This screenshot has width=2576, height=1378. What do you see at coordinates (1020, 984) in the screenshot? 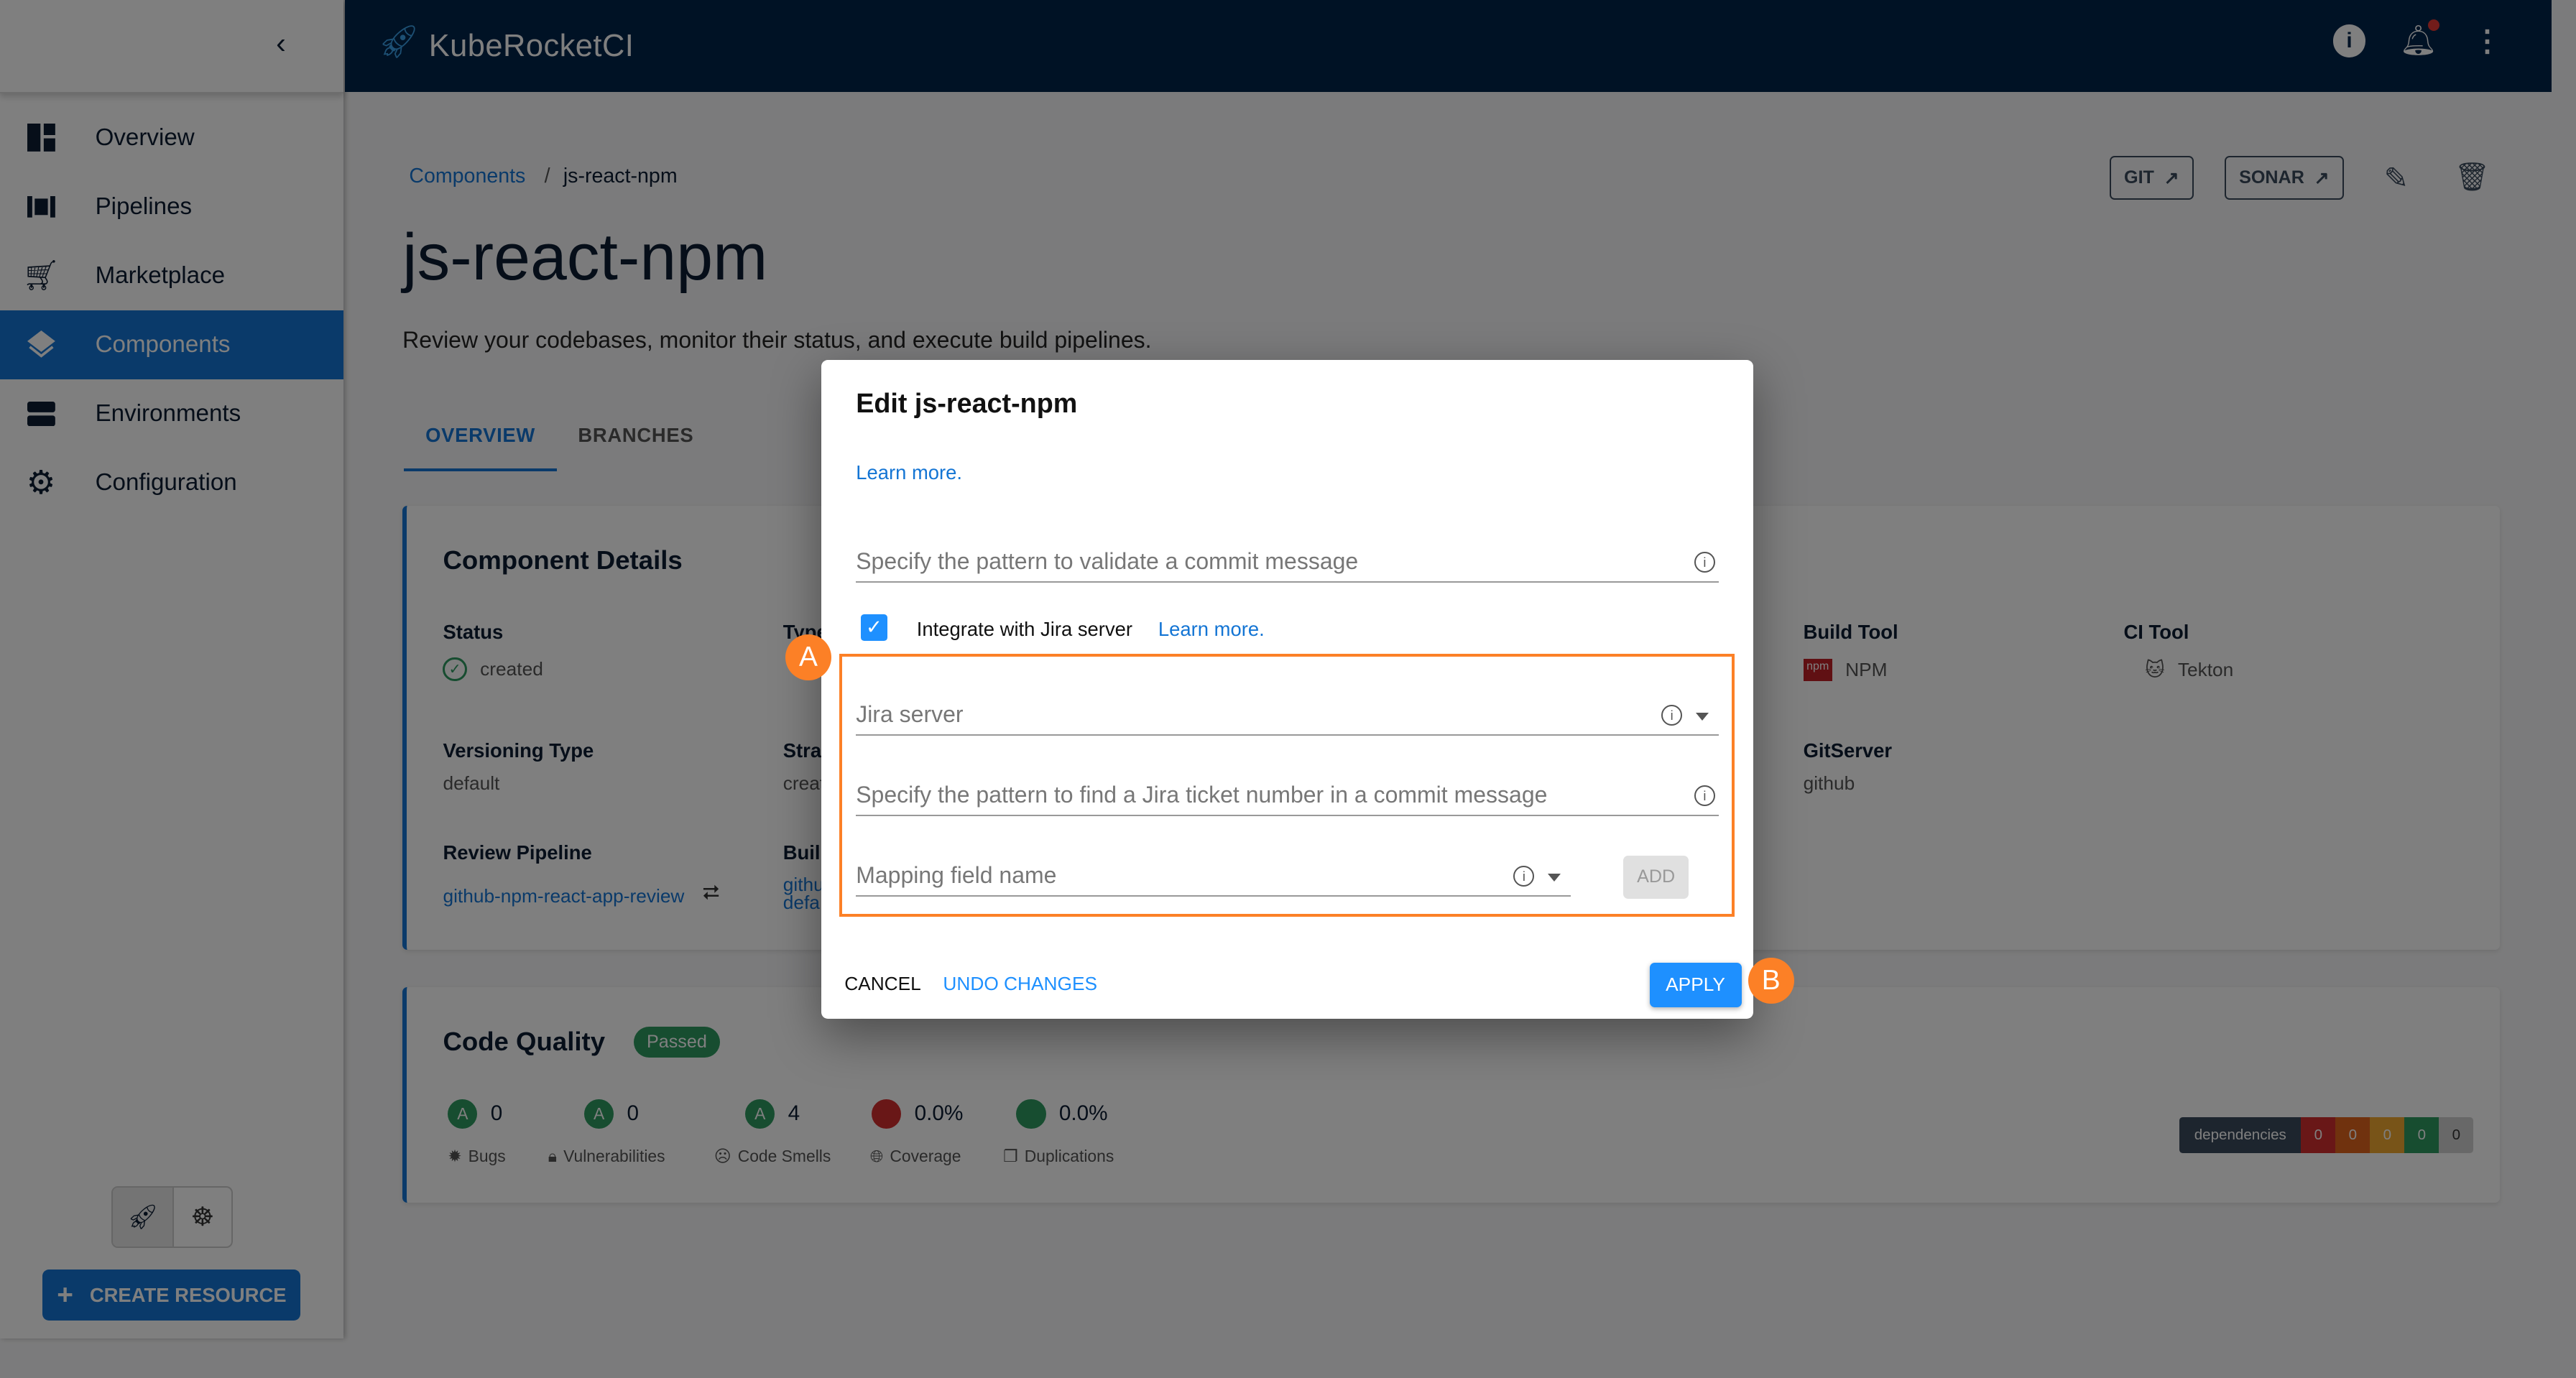
I see `undo-changes-button: UNDO CHANGES` at bounding box center [1020, 984].